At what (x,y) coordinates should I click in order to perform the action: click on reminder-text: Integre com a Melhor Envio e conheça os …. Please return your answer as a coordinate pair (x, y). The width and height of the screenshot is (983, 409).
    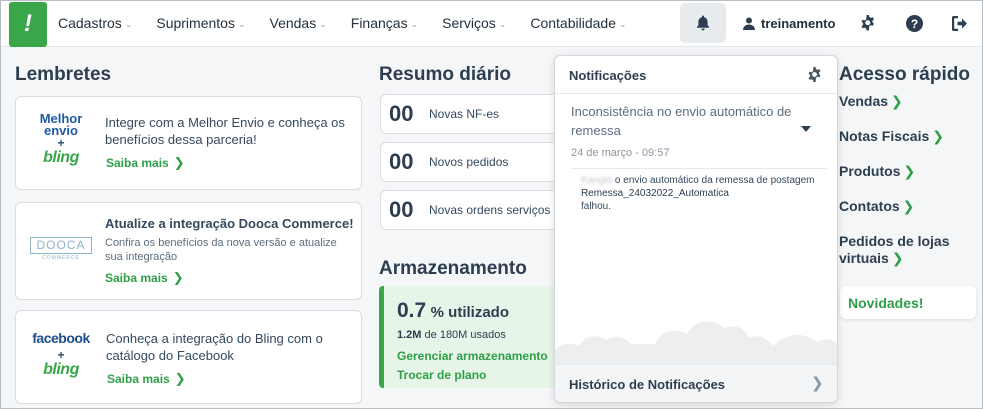
    Looking at the image, I should click on (225, 131).